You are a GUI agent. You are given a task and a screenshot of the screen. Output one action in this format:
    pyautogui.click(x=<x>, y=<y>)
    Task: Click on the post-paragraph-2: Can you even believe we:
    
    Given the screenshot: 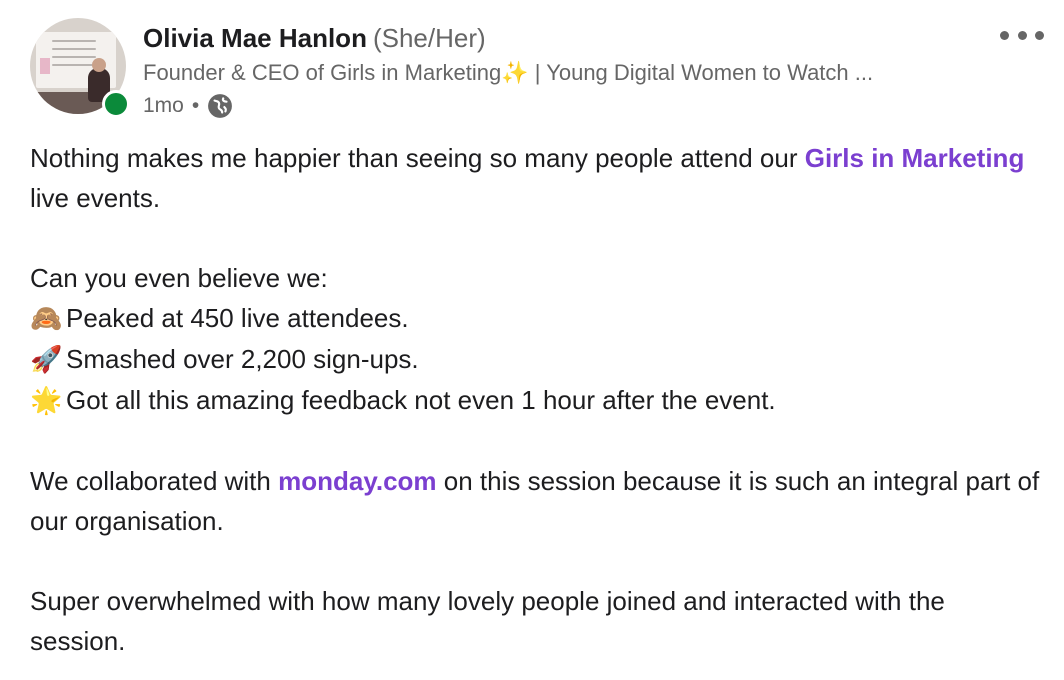 What is the action you would take?
    pyautogui.click(x=179, y=278)
    